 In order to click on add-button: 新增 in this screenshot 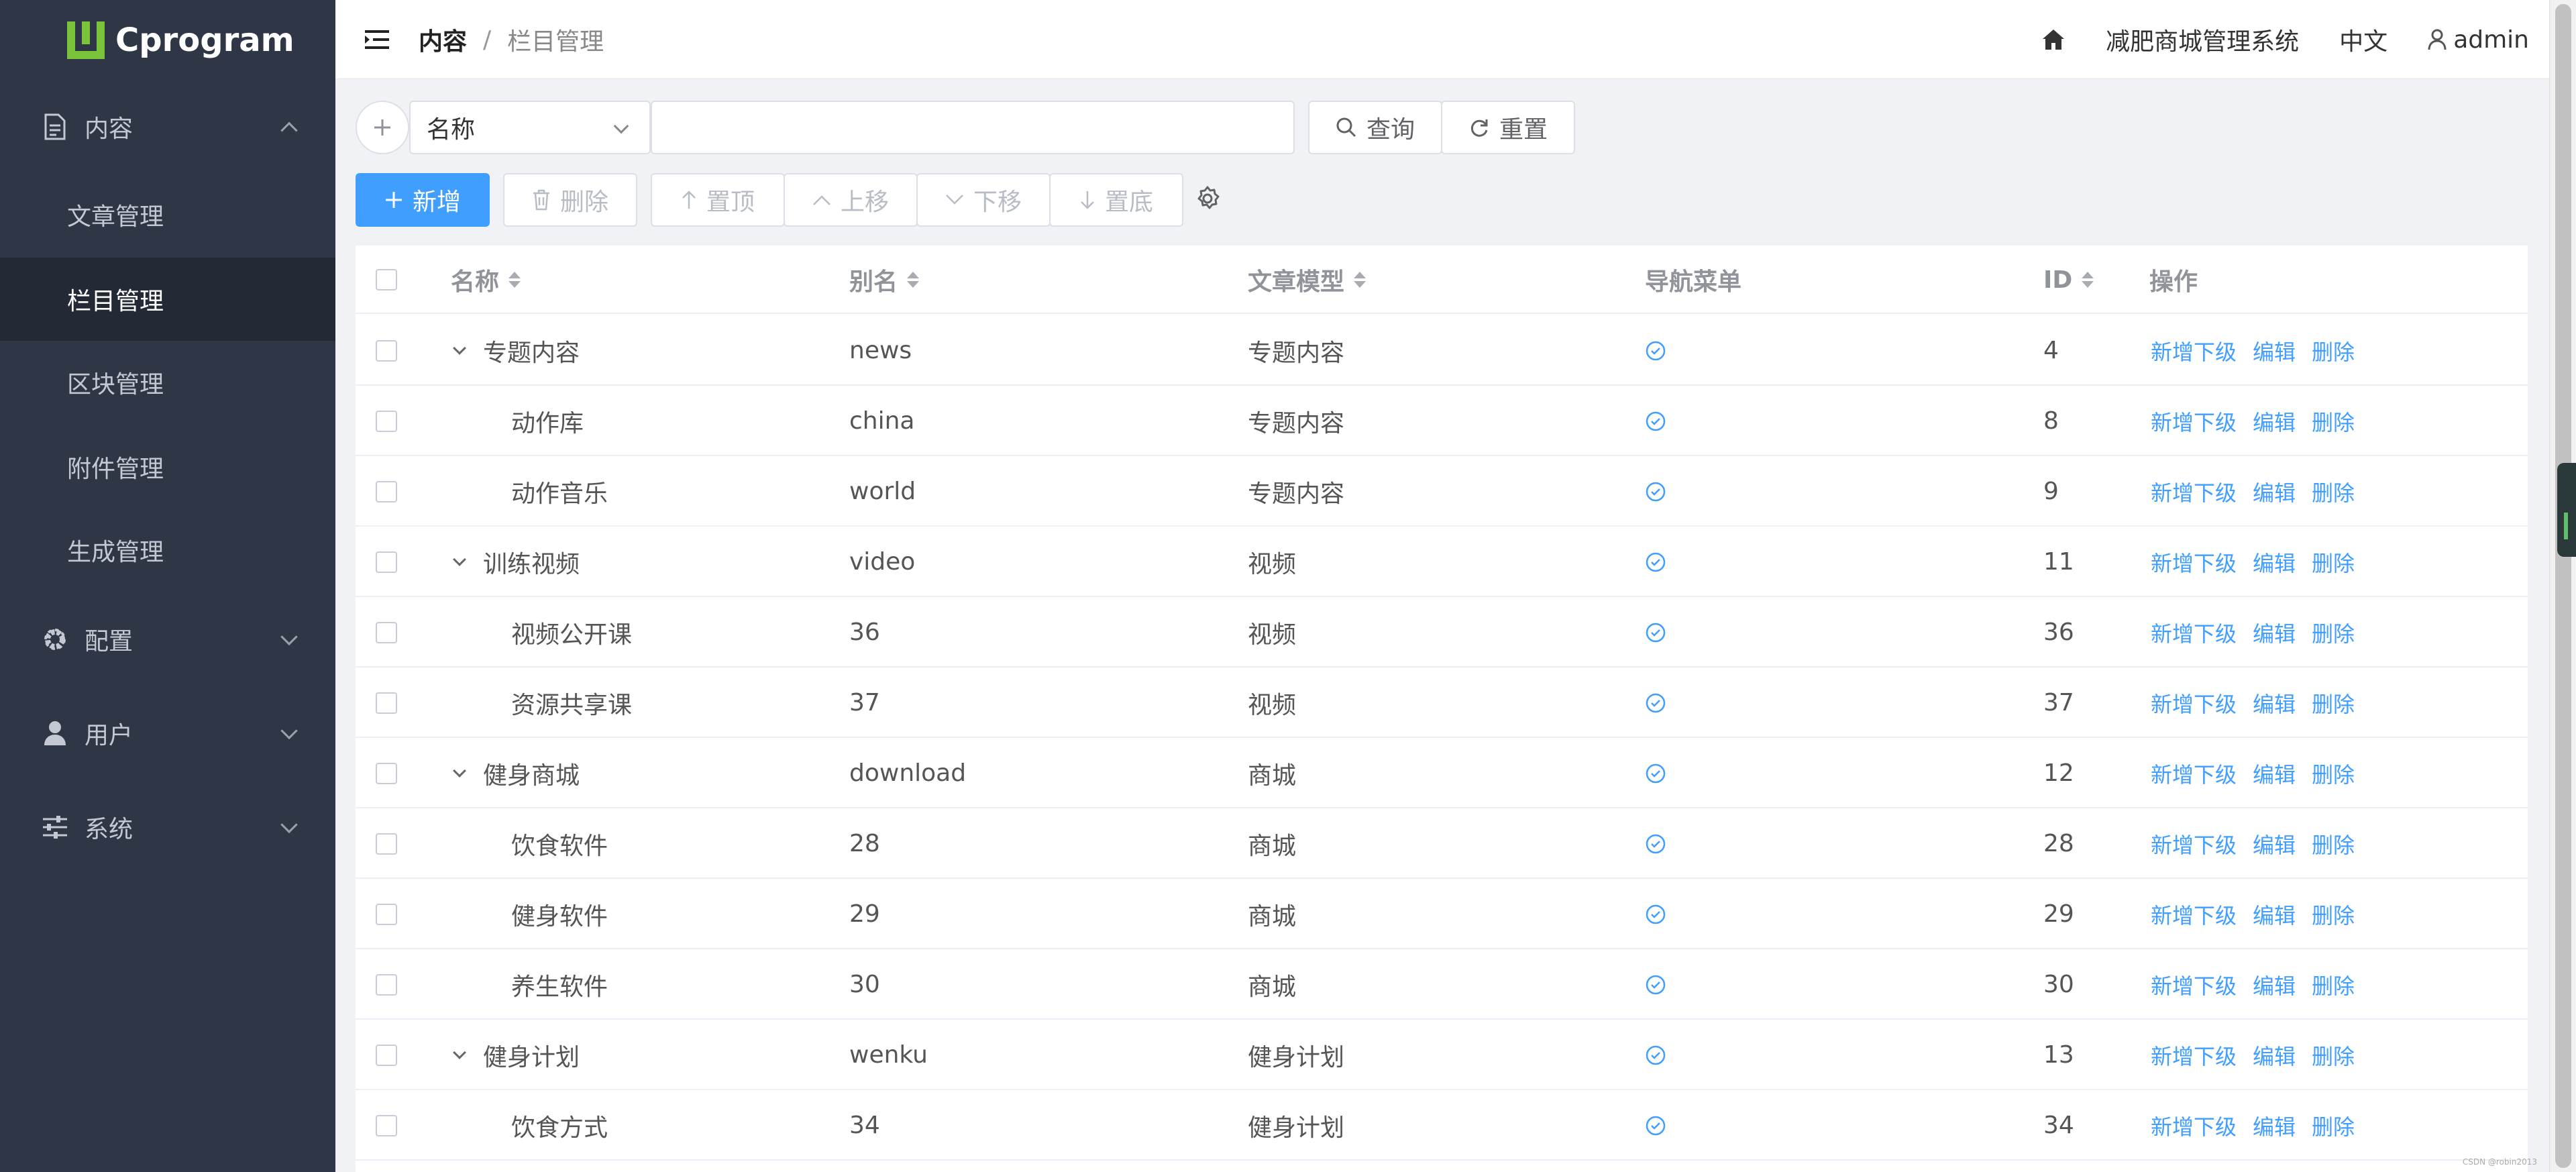, I will do `click(423, 200)`.